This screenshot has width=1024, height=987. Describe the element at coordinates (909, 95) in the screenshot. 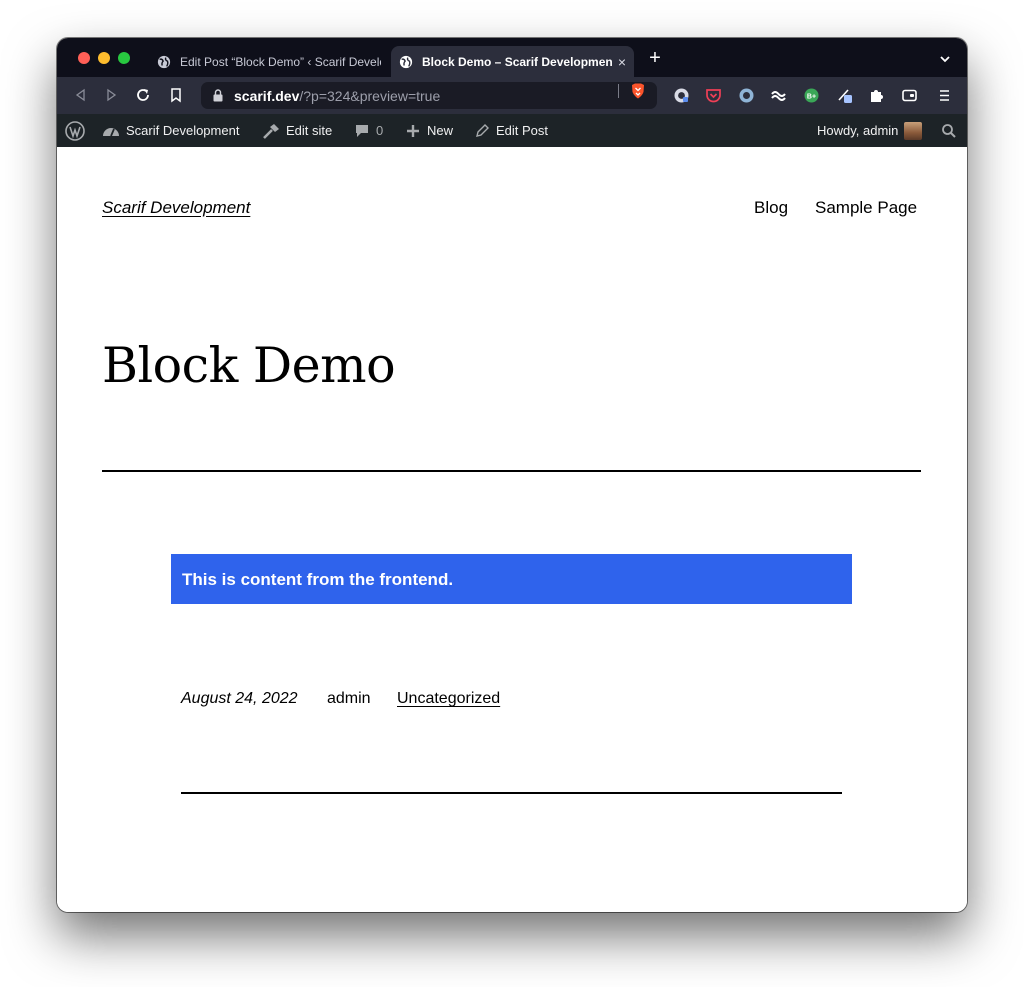

I see `wallet-icon` at that location.